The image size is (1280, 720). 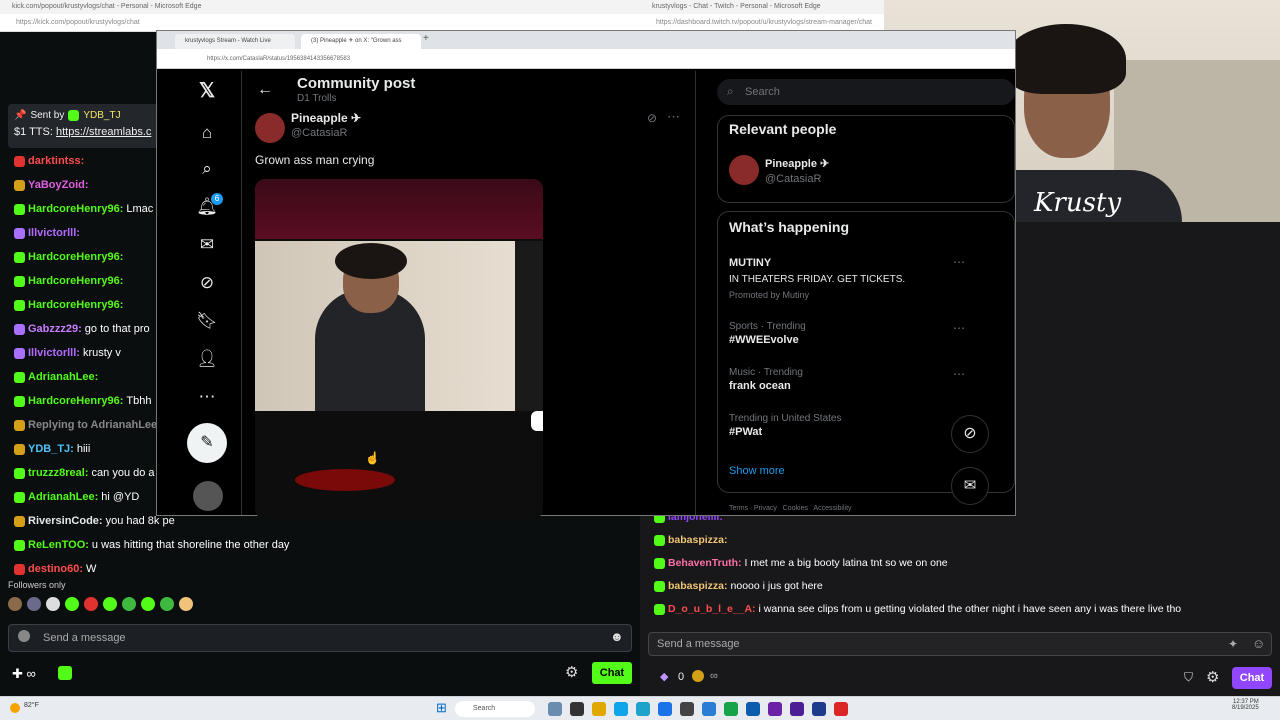 What do you see at coordinates (24, 636) in the screenshot?
I see `user-icon` at bounding box center [24, 636].